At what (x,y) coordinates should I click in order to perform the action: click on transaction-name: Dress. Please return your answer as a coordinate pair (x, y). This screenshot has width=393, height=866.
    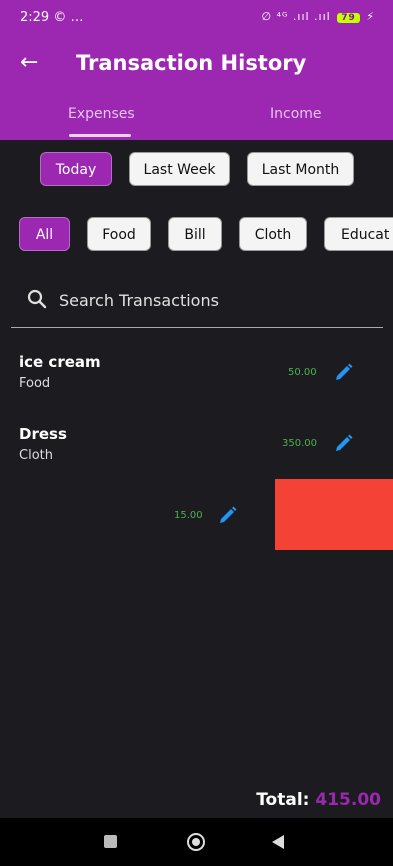
    Looking at the image, I should click on (43, 434).